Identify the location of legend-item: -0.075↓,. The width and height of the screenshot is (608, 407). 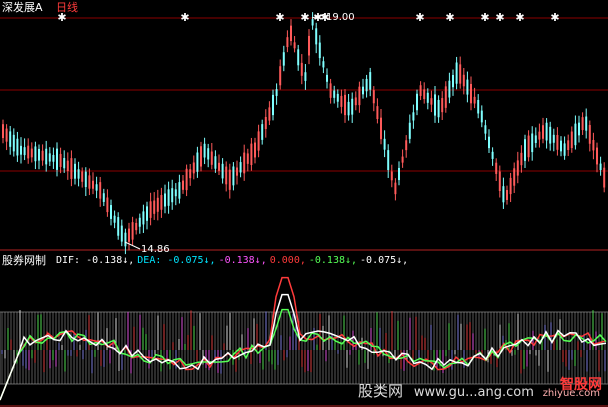
(384, 260).